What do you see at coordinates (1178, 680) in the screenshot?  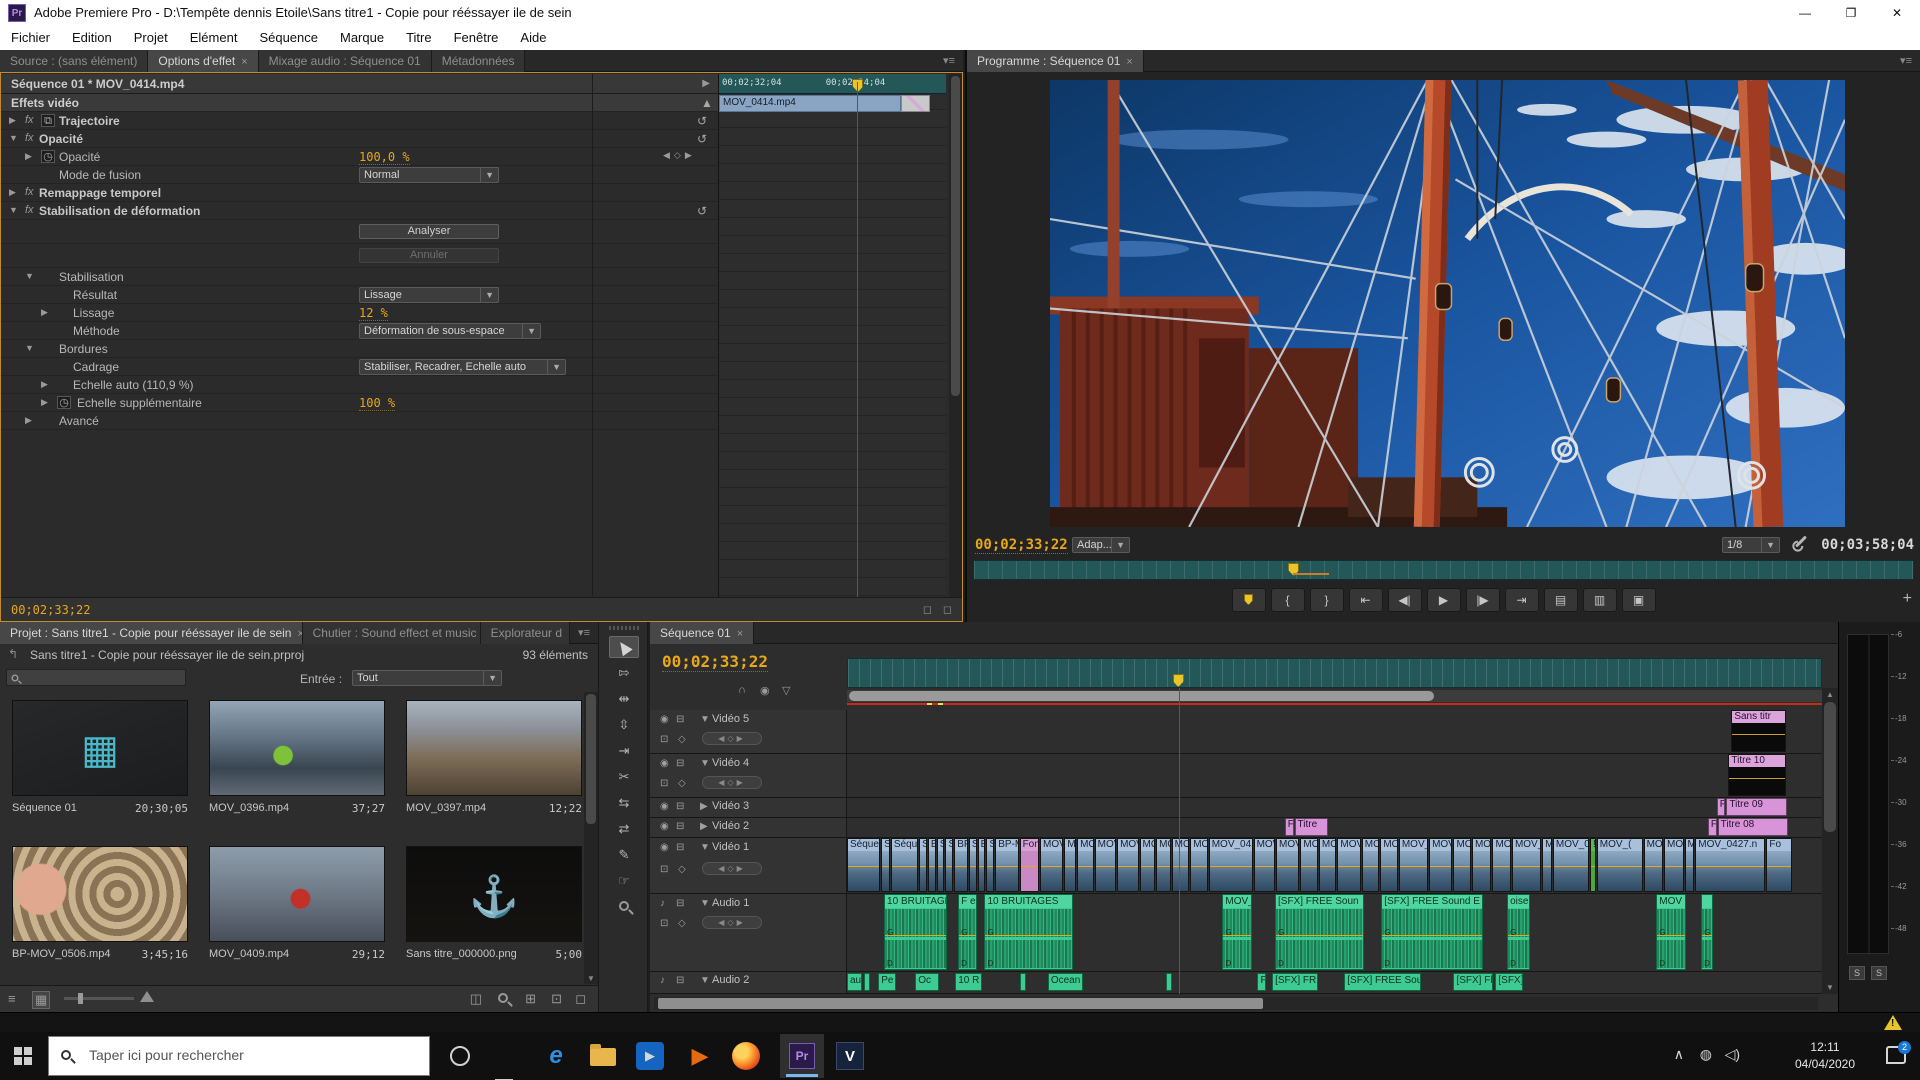 I see `playhead-marker` at bounding box center [1178, 680].